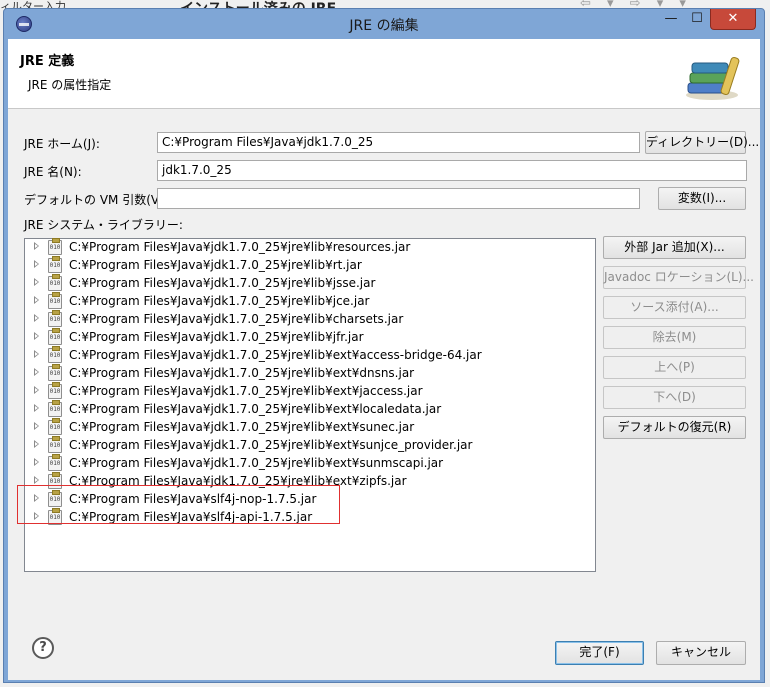 The image size is (770, 687). I want to click on dialog-header: JRE 定義 JRE の属性指定, so click(384, 74).